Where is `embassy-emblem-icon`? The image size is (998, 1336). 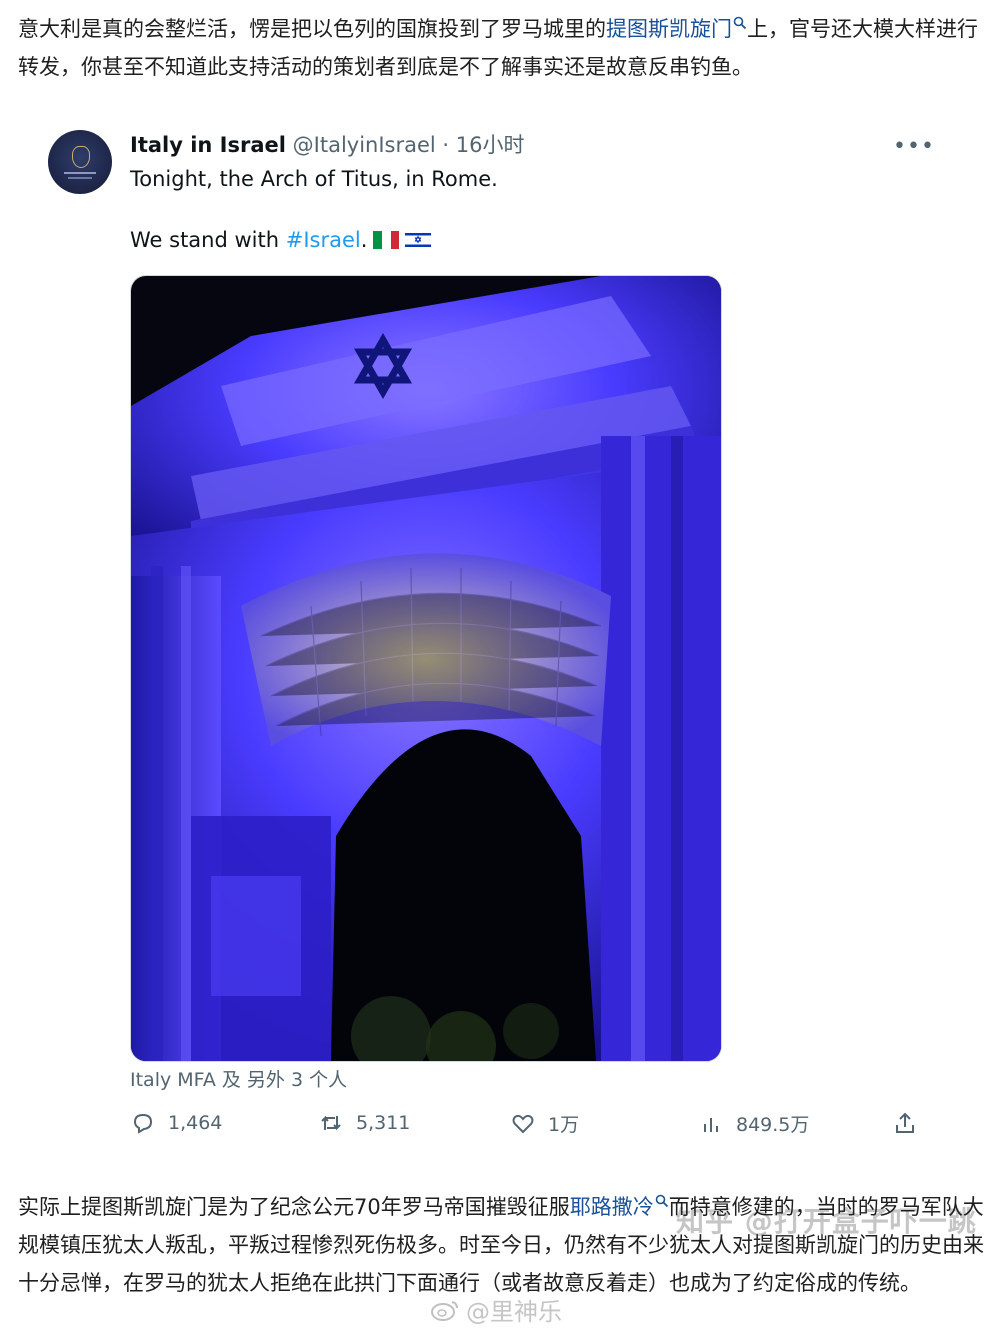 embassy-emblem-icon is located at coordinates (81, 157).